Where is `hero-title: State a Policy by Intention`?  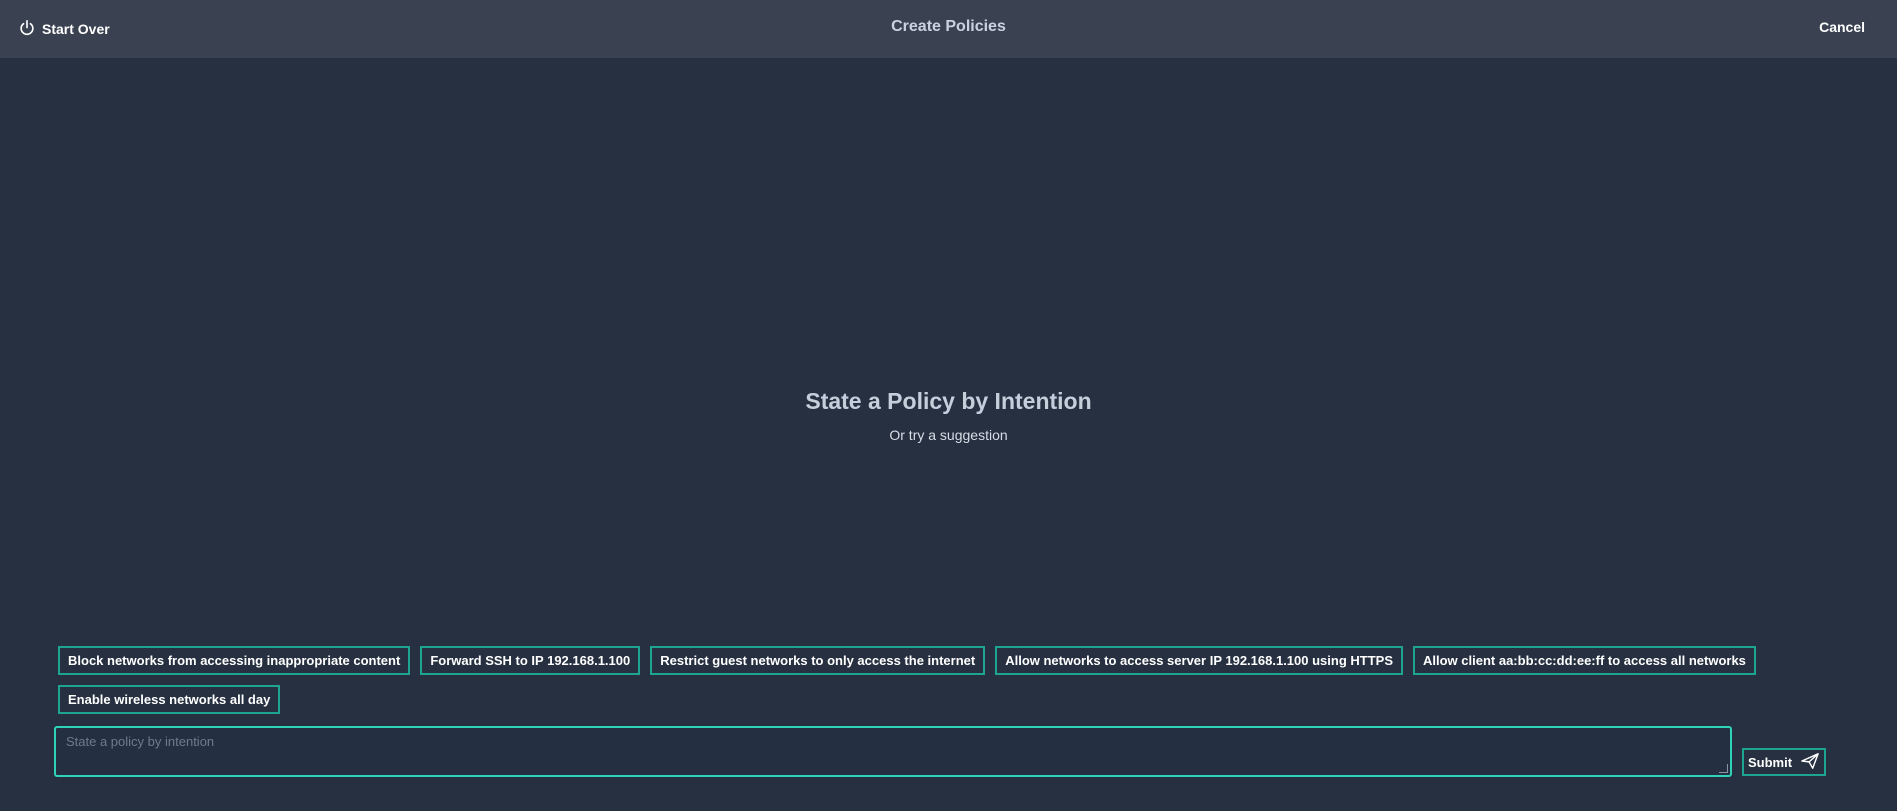
hero-title: State a Policy by Intention is located at coordinates (948, 401).